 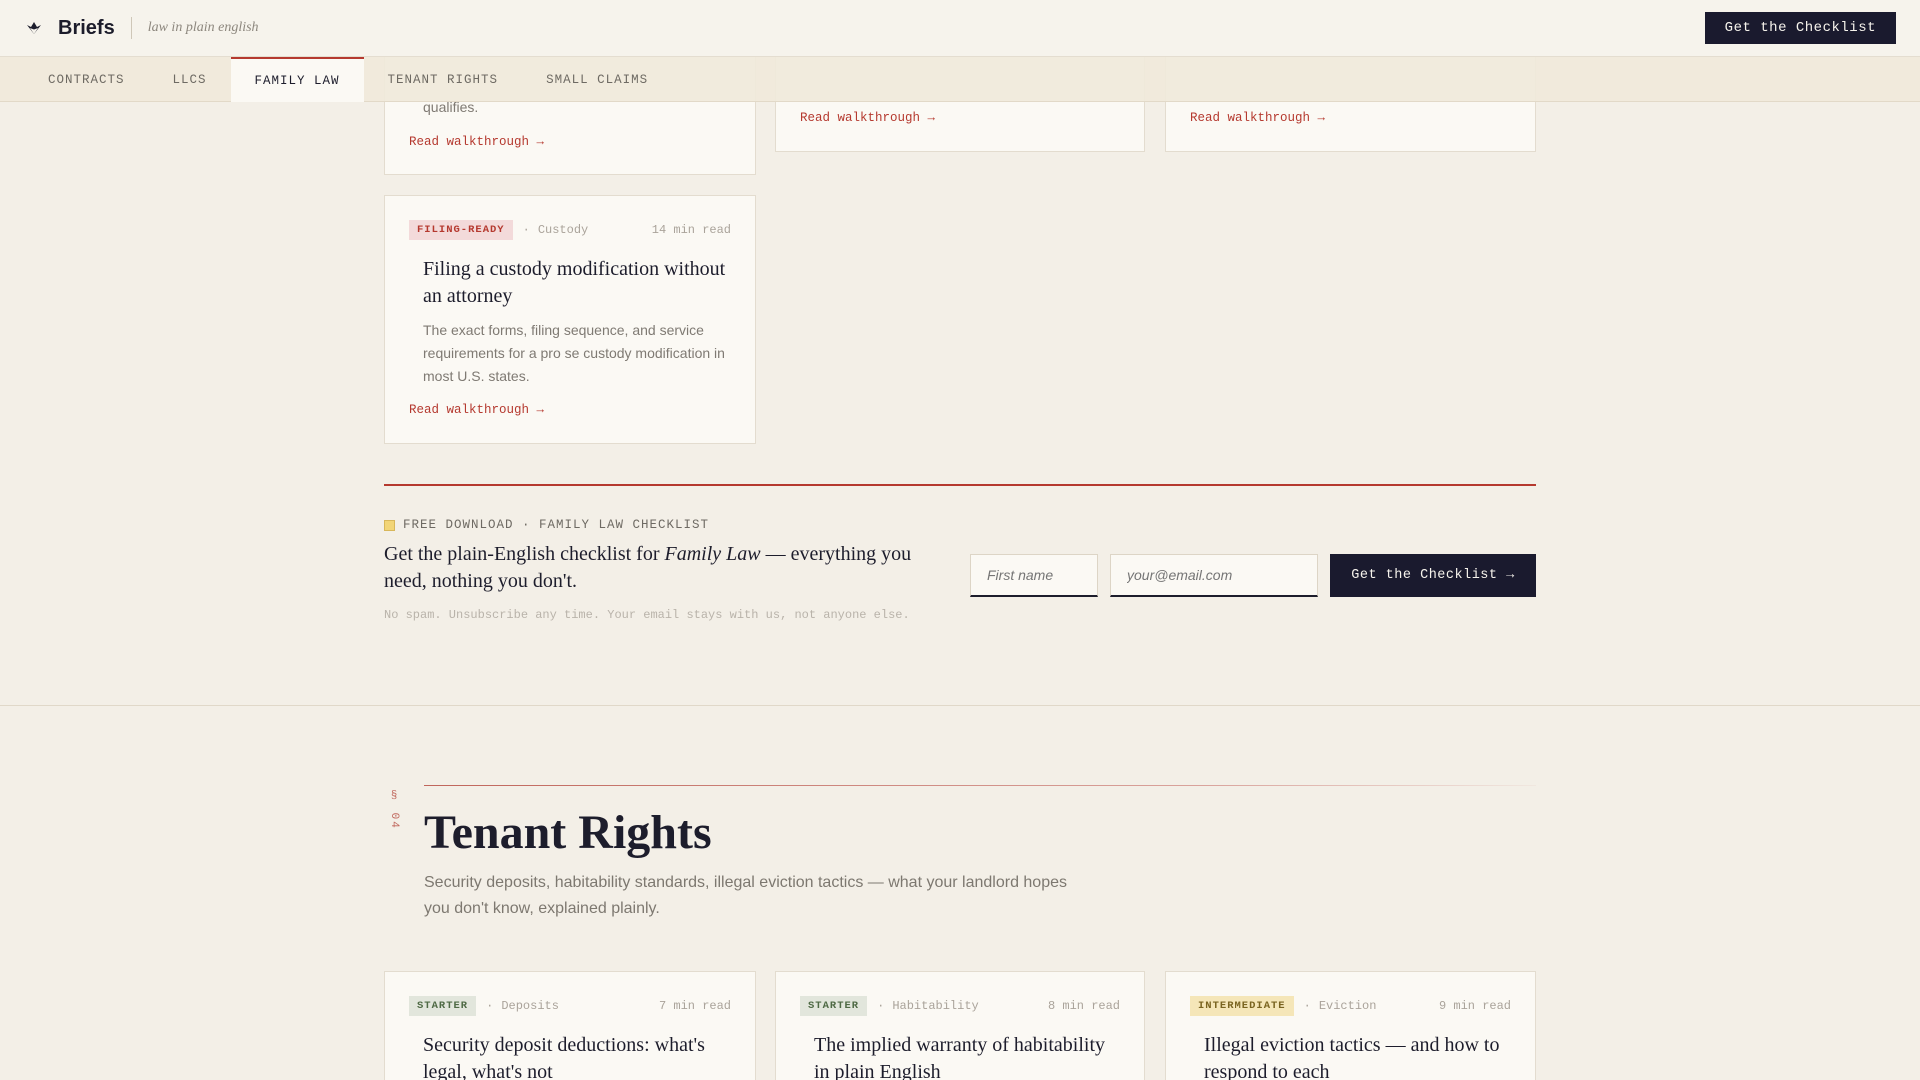 What do you see at coordinates (1242, 1006) in the screenshot?
I see `level-badge: INTERMEDIATE` at bounding box center [1242, 1006].